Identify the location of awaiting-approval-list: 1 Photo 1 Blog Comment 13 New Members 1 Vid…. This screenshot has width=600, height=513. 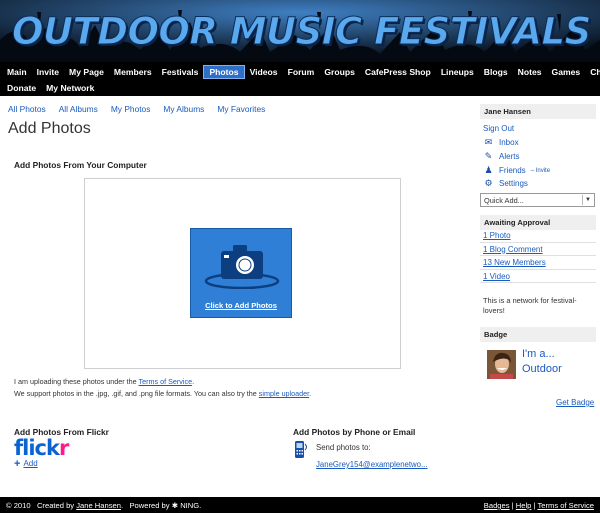
(538, 259).